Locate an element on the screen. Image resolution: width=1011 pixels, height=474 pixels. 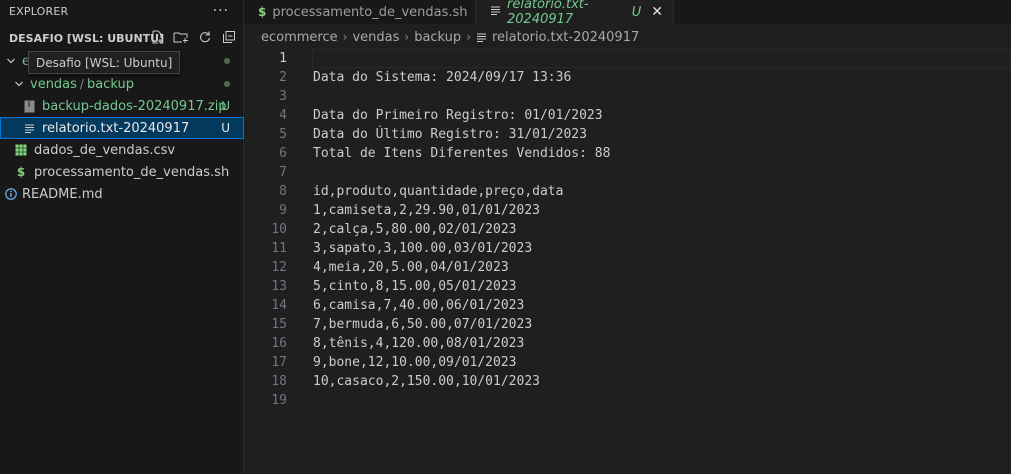
code-line: 16 8,tênis,4,120.00,08/01/2023 is located at coordinates (627, 343).